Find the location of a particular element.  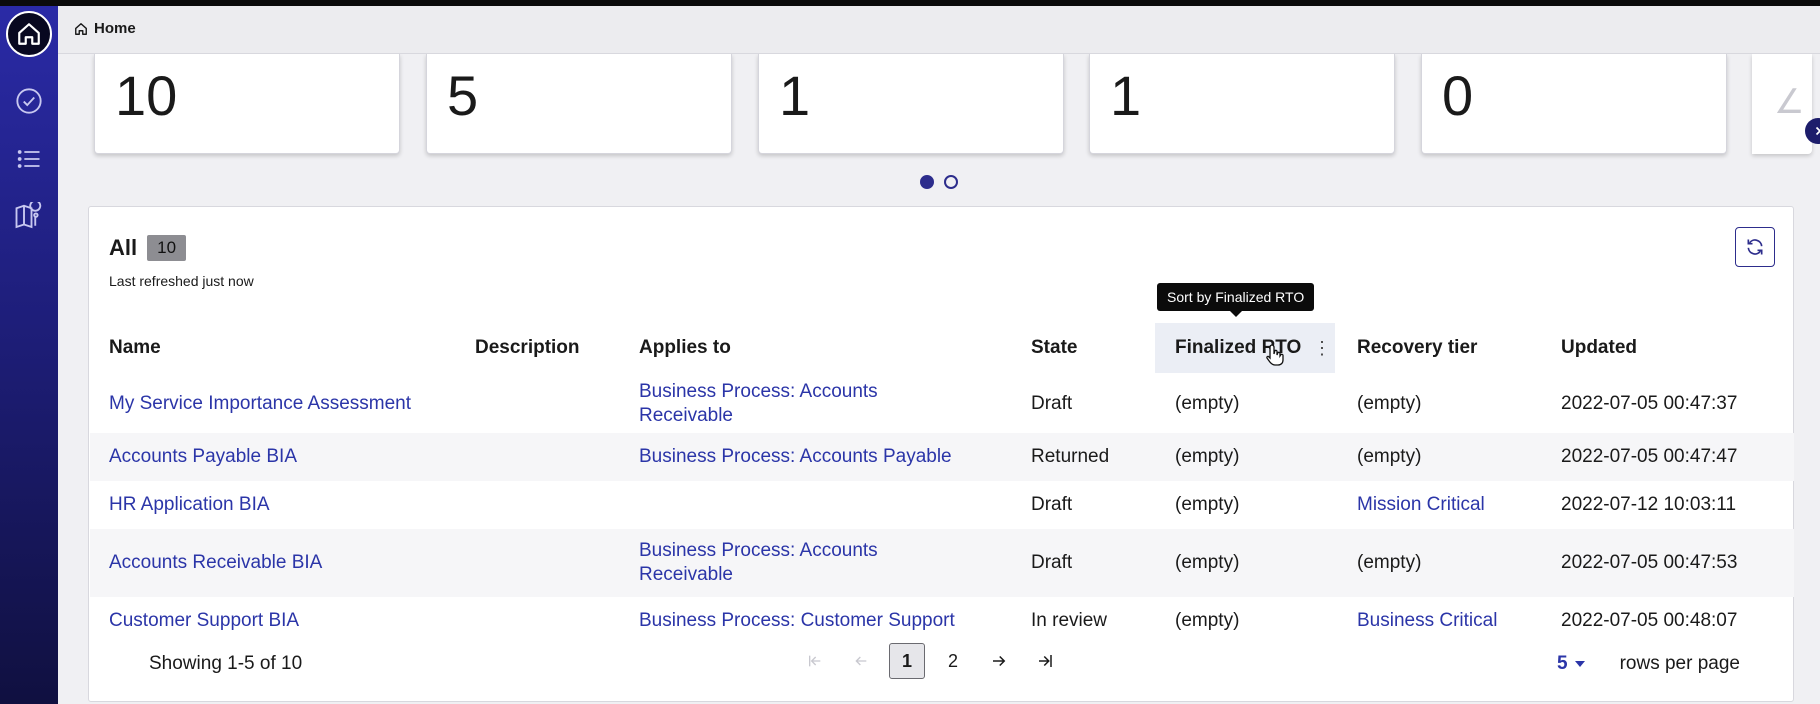

summary-card: 10 is located at coordinates (247, 104).